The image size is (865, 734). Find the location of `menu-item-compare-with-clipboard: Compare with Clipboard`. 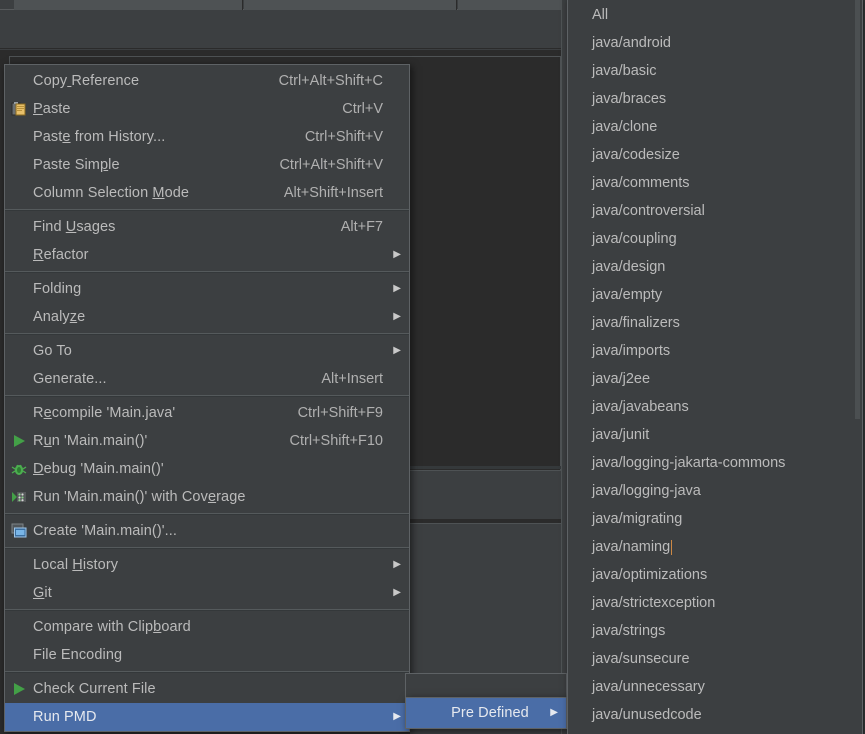

menu-item-compare-with-clipboard: Compare with Clipboard is located at coordinates (207, 627).